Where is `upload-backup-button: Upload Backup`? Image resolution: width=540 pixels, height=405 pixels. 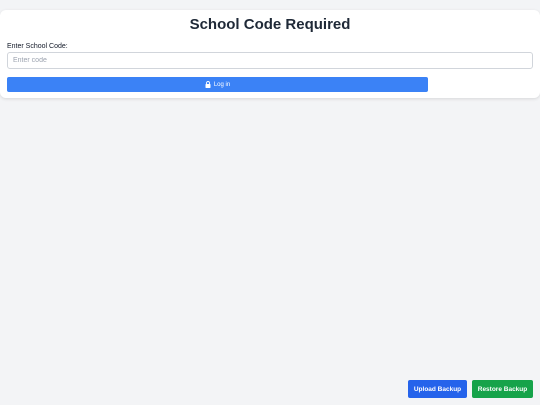
upload-backup-button: Upload Backup is located at coordinates (437, 389).